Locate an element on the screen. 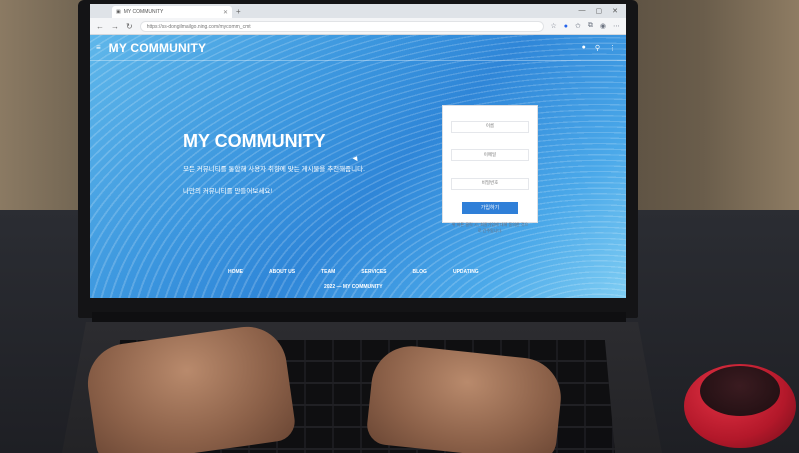 Image resolution: width=799 pixels, height=453 pixels. minimize-button: — is located at coordinates (582, 11).